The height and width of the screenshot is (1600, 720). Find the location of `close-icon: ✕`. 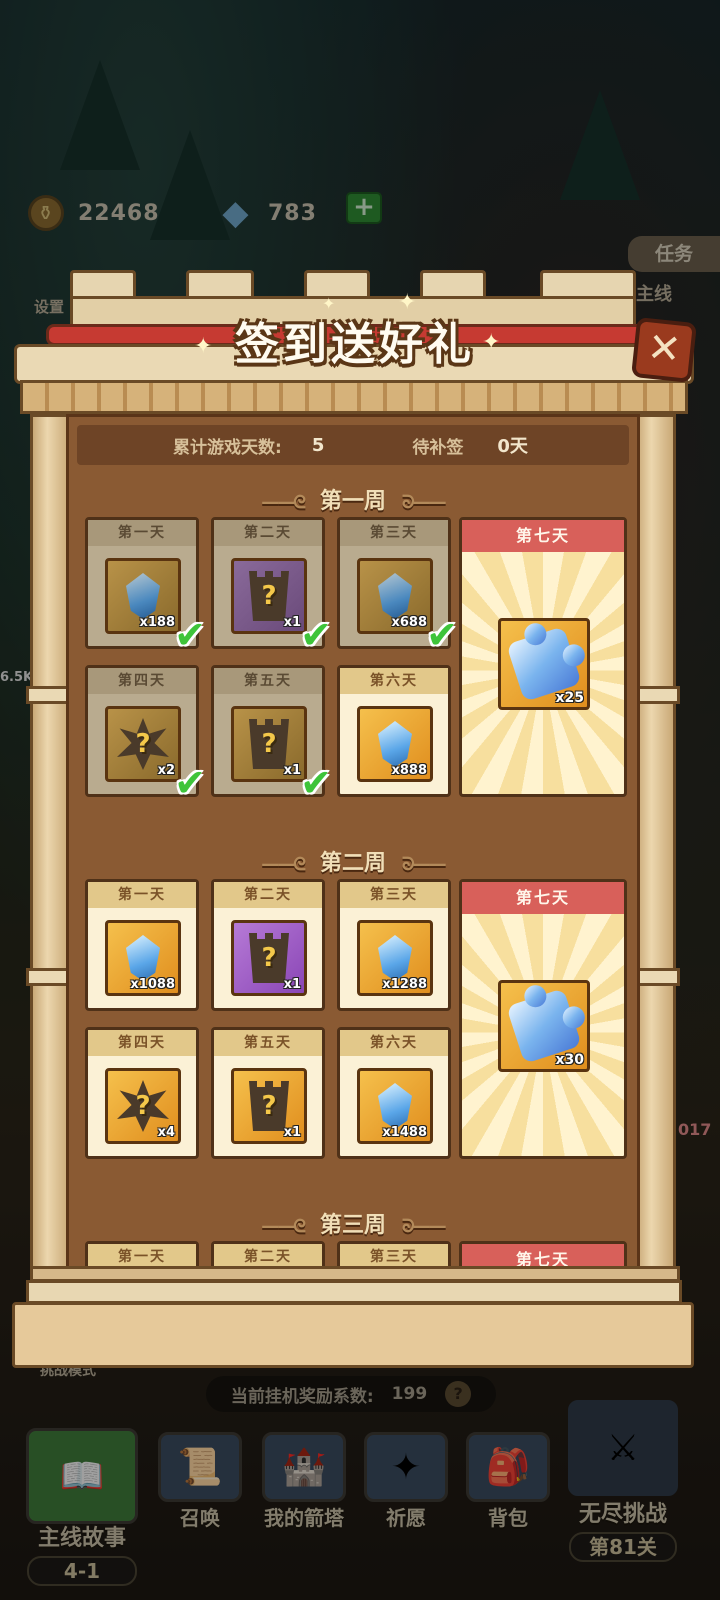

close-icon: ✕ is located at coordinates (664, 349).